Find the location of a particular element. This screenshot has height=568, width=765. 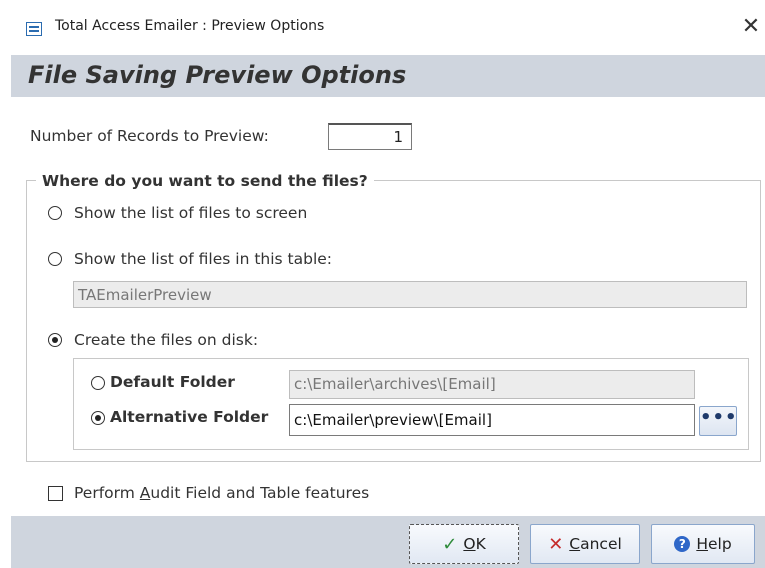

cancel-button: ✕ Cancel is located at coordinates (585, 544).